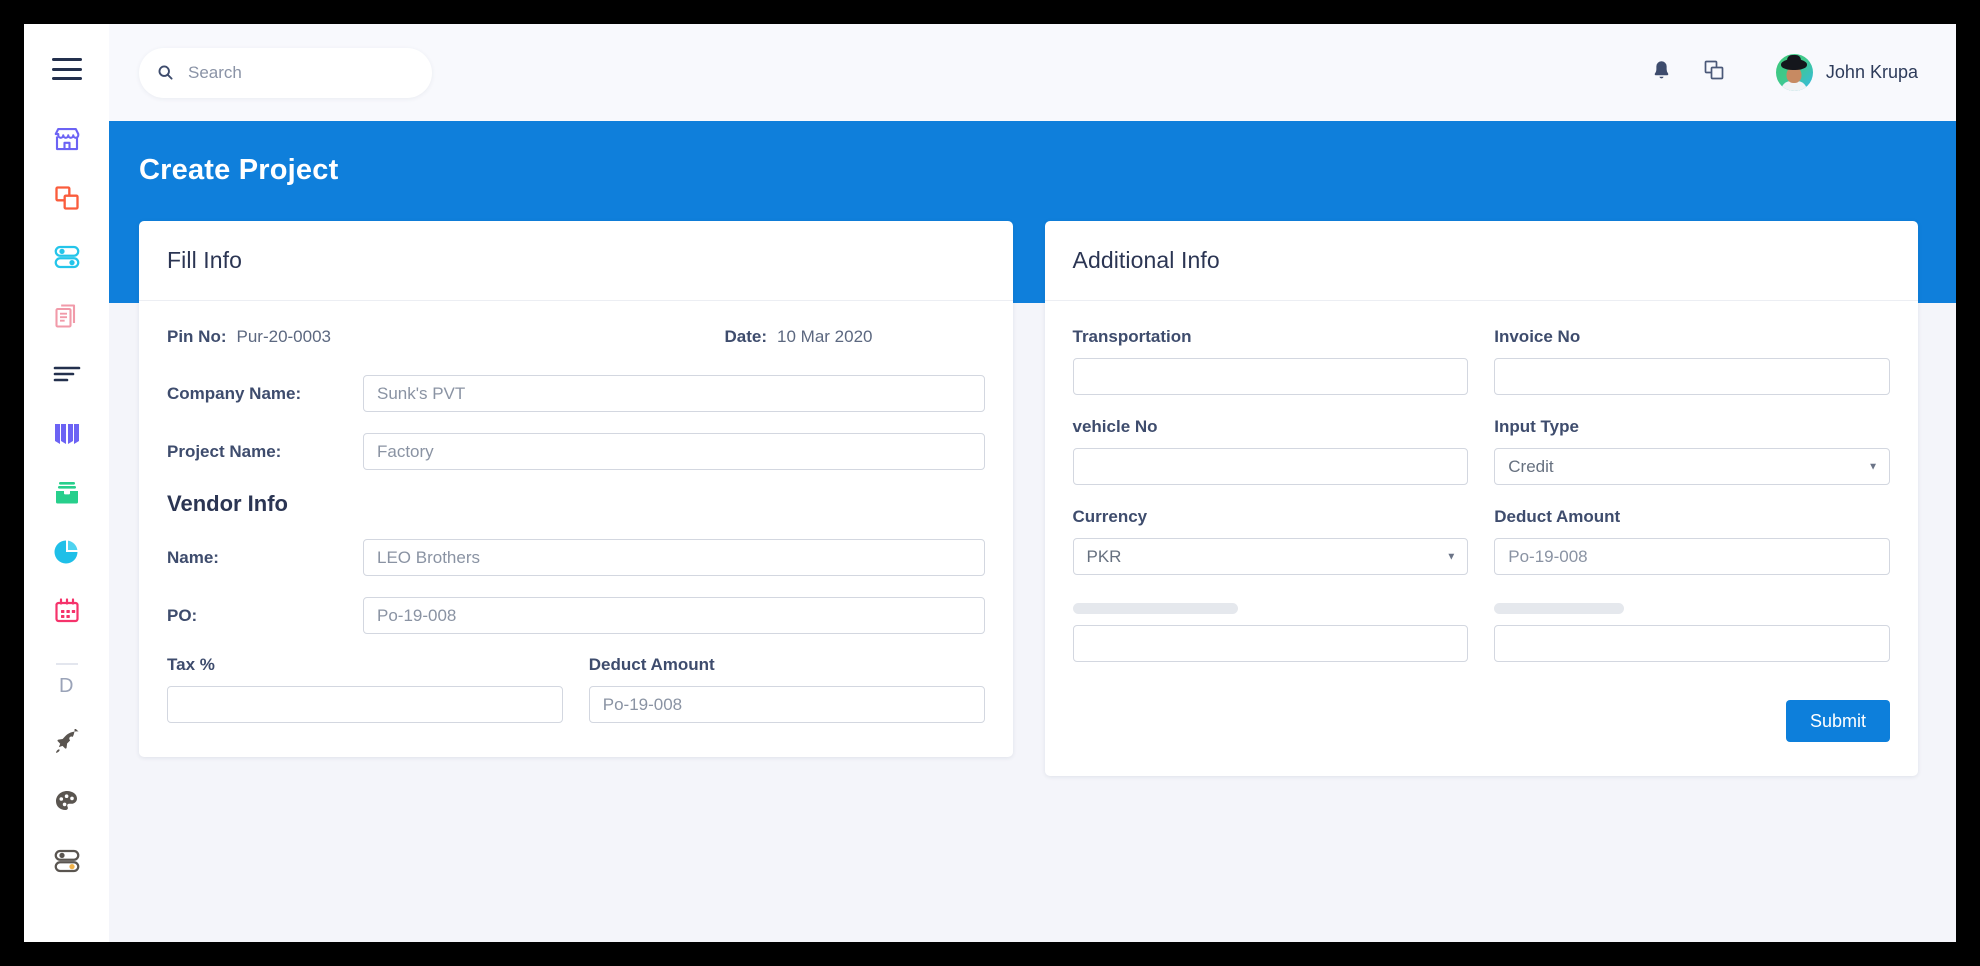  Describe the element at coordinates (1481, 451) in the screenshot. I see `vehicle-inputtype-grid: vehicle No Input Type Credit ▼` at that location.